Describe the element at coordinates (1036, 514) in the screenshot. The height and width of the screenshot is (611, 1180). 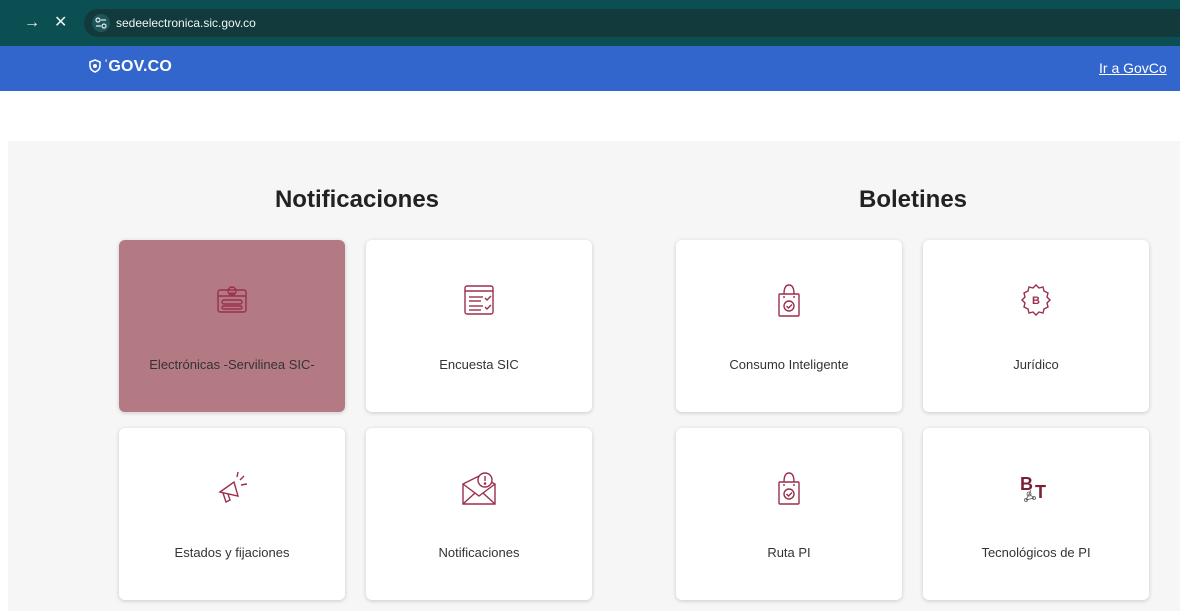
I see `card-tecnologicos-pi: BT Tecnológicos de PI` at that location.